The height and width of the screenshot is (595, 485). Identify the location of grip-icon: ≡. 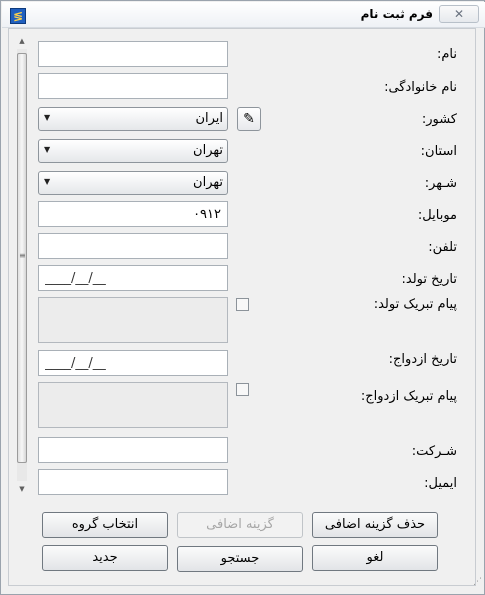
(22, 255).